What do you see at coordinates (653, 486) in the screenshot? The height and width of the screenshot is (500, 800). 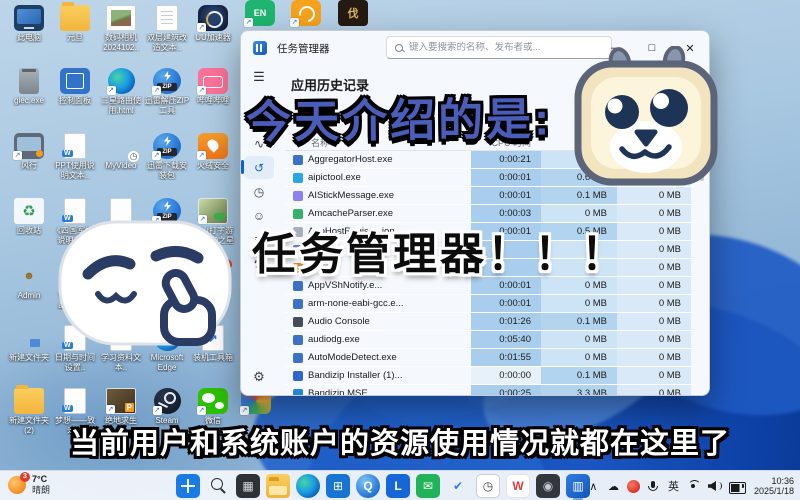 I see `tray-mic-icon` at bounding box center [653, 486].